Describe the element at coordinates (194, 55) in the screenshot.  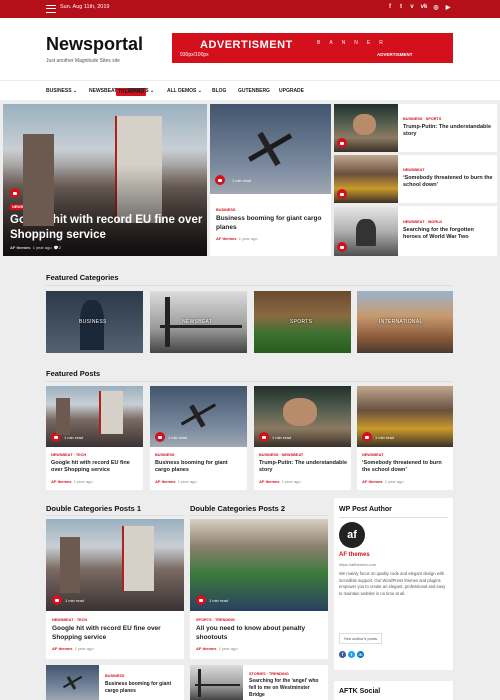
I see `ad-size: 930px/100px` at that location.